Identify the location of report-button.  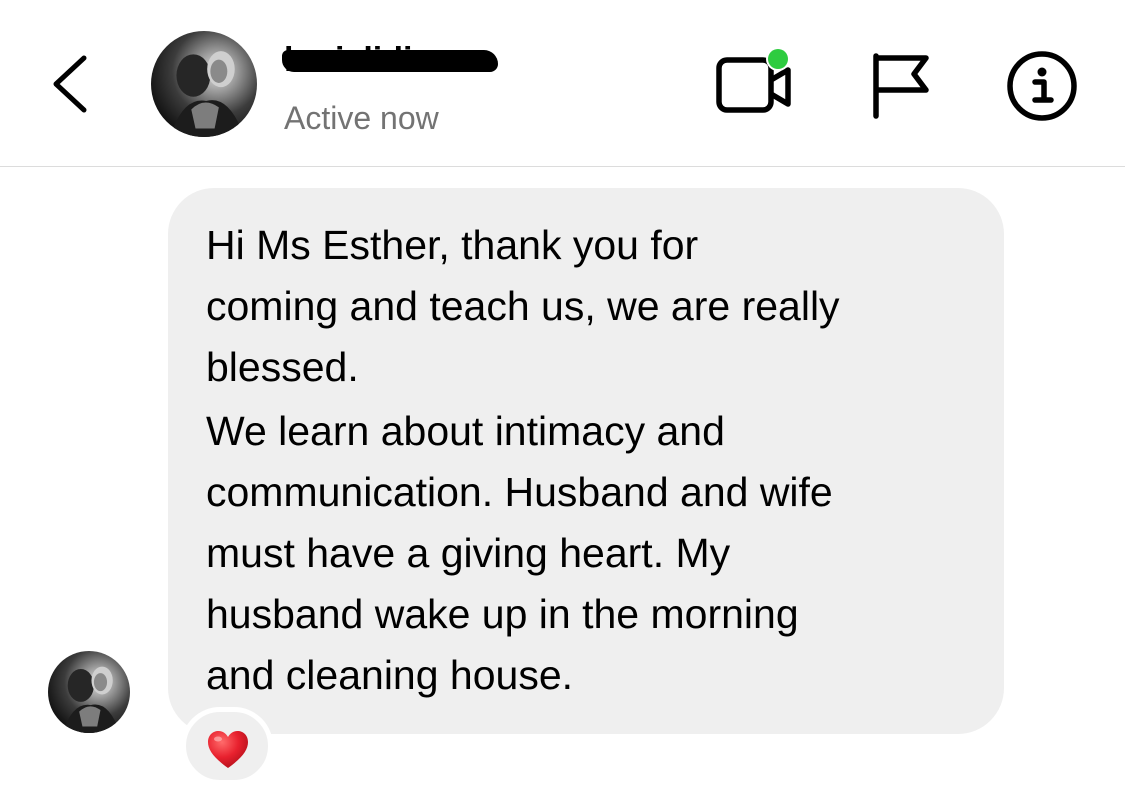
(902, 85).